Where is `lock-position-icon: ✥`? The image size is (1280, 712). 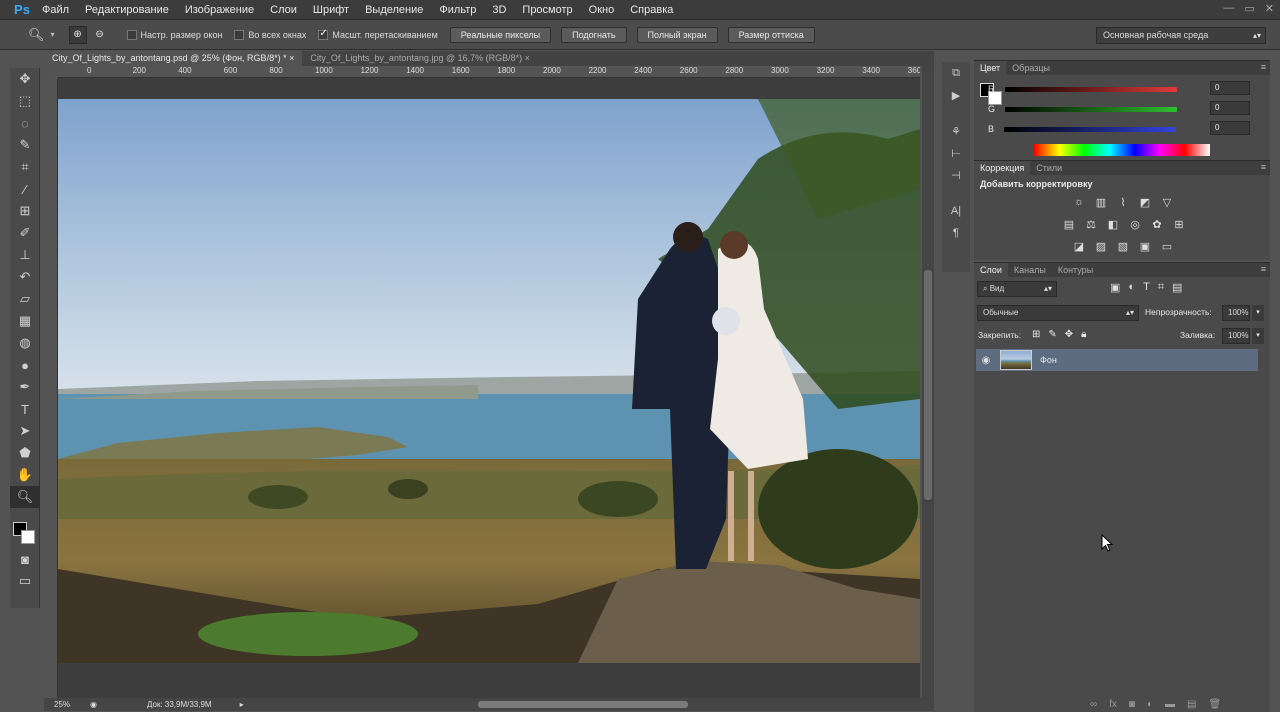 lock-position-icon: ✥ is located at coordinates (1069, 334).